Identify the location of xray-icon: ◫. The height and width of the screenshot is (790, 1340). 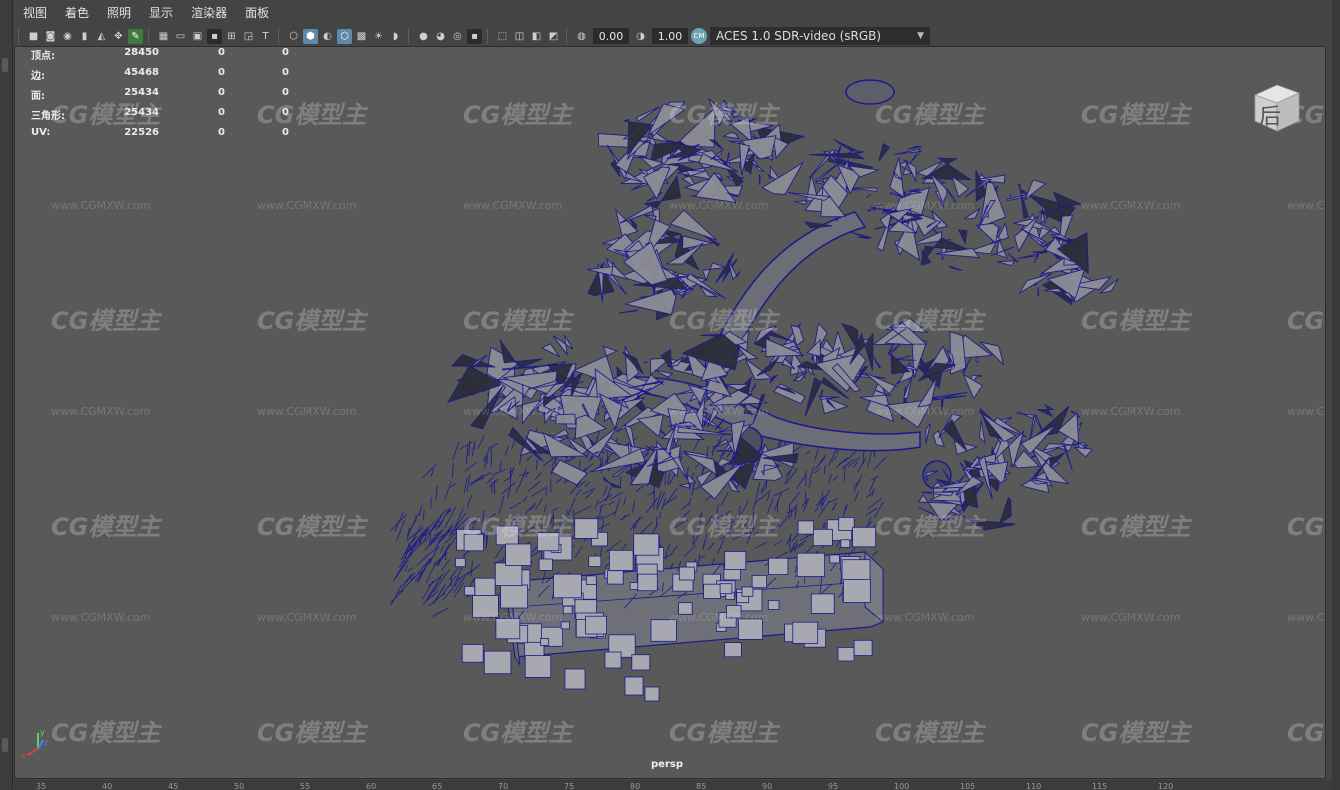
(519, 36).